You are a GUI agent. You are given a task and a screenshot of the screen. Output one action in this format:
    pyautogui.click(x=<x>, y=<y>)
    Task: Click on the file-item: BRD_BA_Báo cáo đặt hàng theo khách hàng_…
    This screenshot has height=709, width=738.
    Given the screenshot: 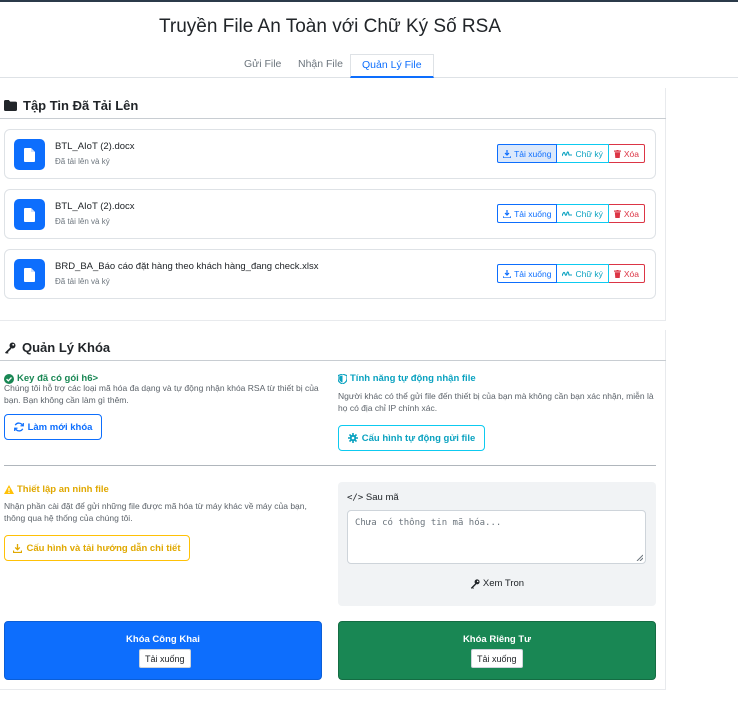 What is the action you would take?
    pyautogui.click(x=330, y=274)
    